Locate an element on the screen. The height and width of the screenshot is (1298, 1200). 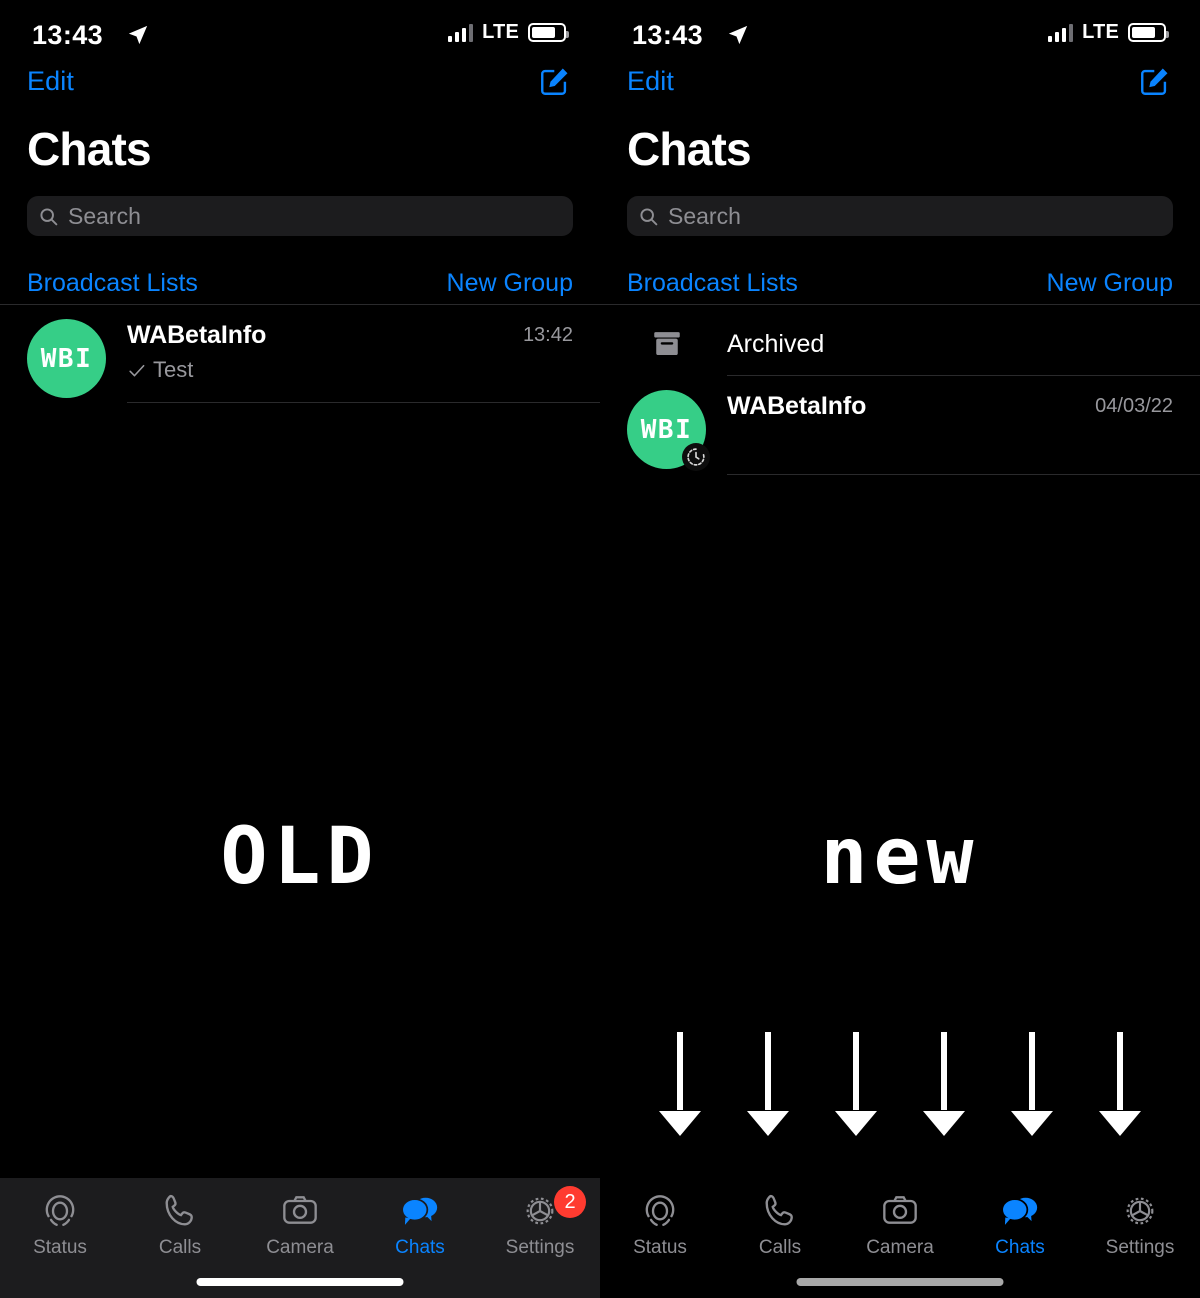
chat-list: WBI WABetaInfo Test 13:42 is located at coordinates (300, 354).